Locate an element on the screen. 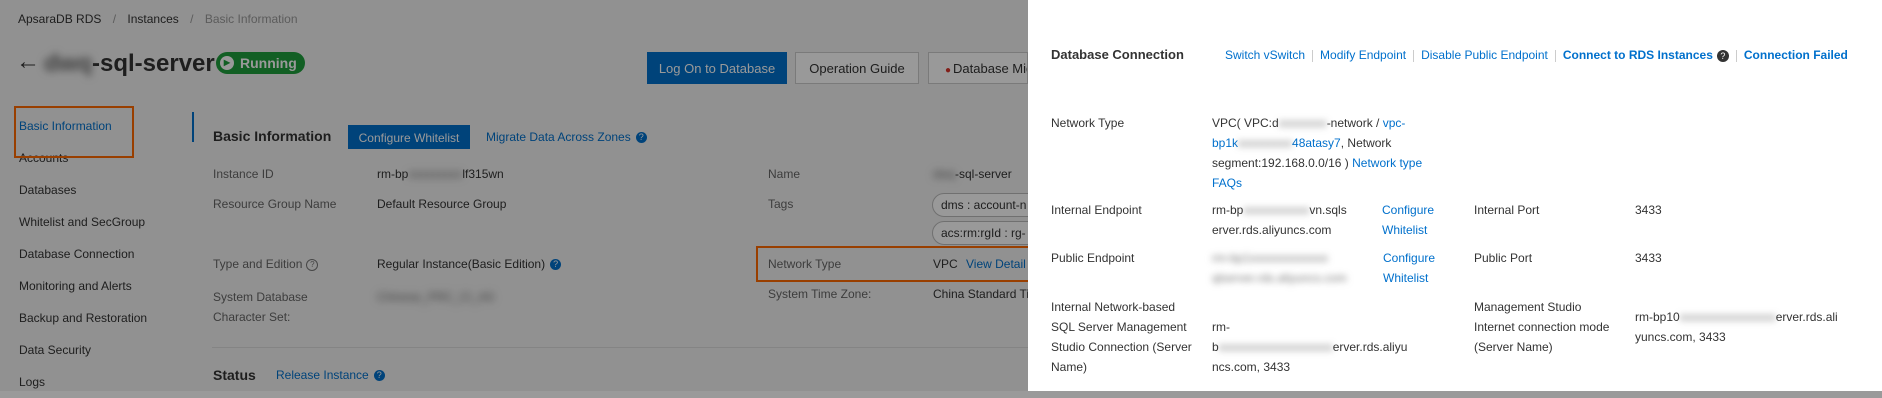 The height and width of the screenshot is (398, 1882). sidebar-item-backup: Backup and Restoration is located at coordinates (95, 318).